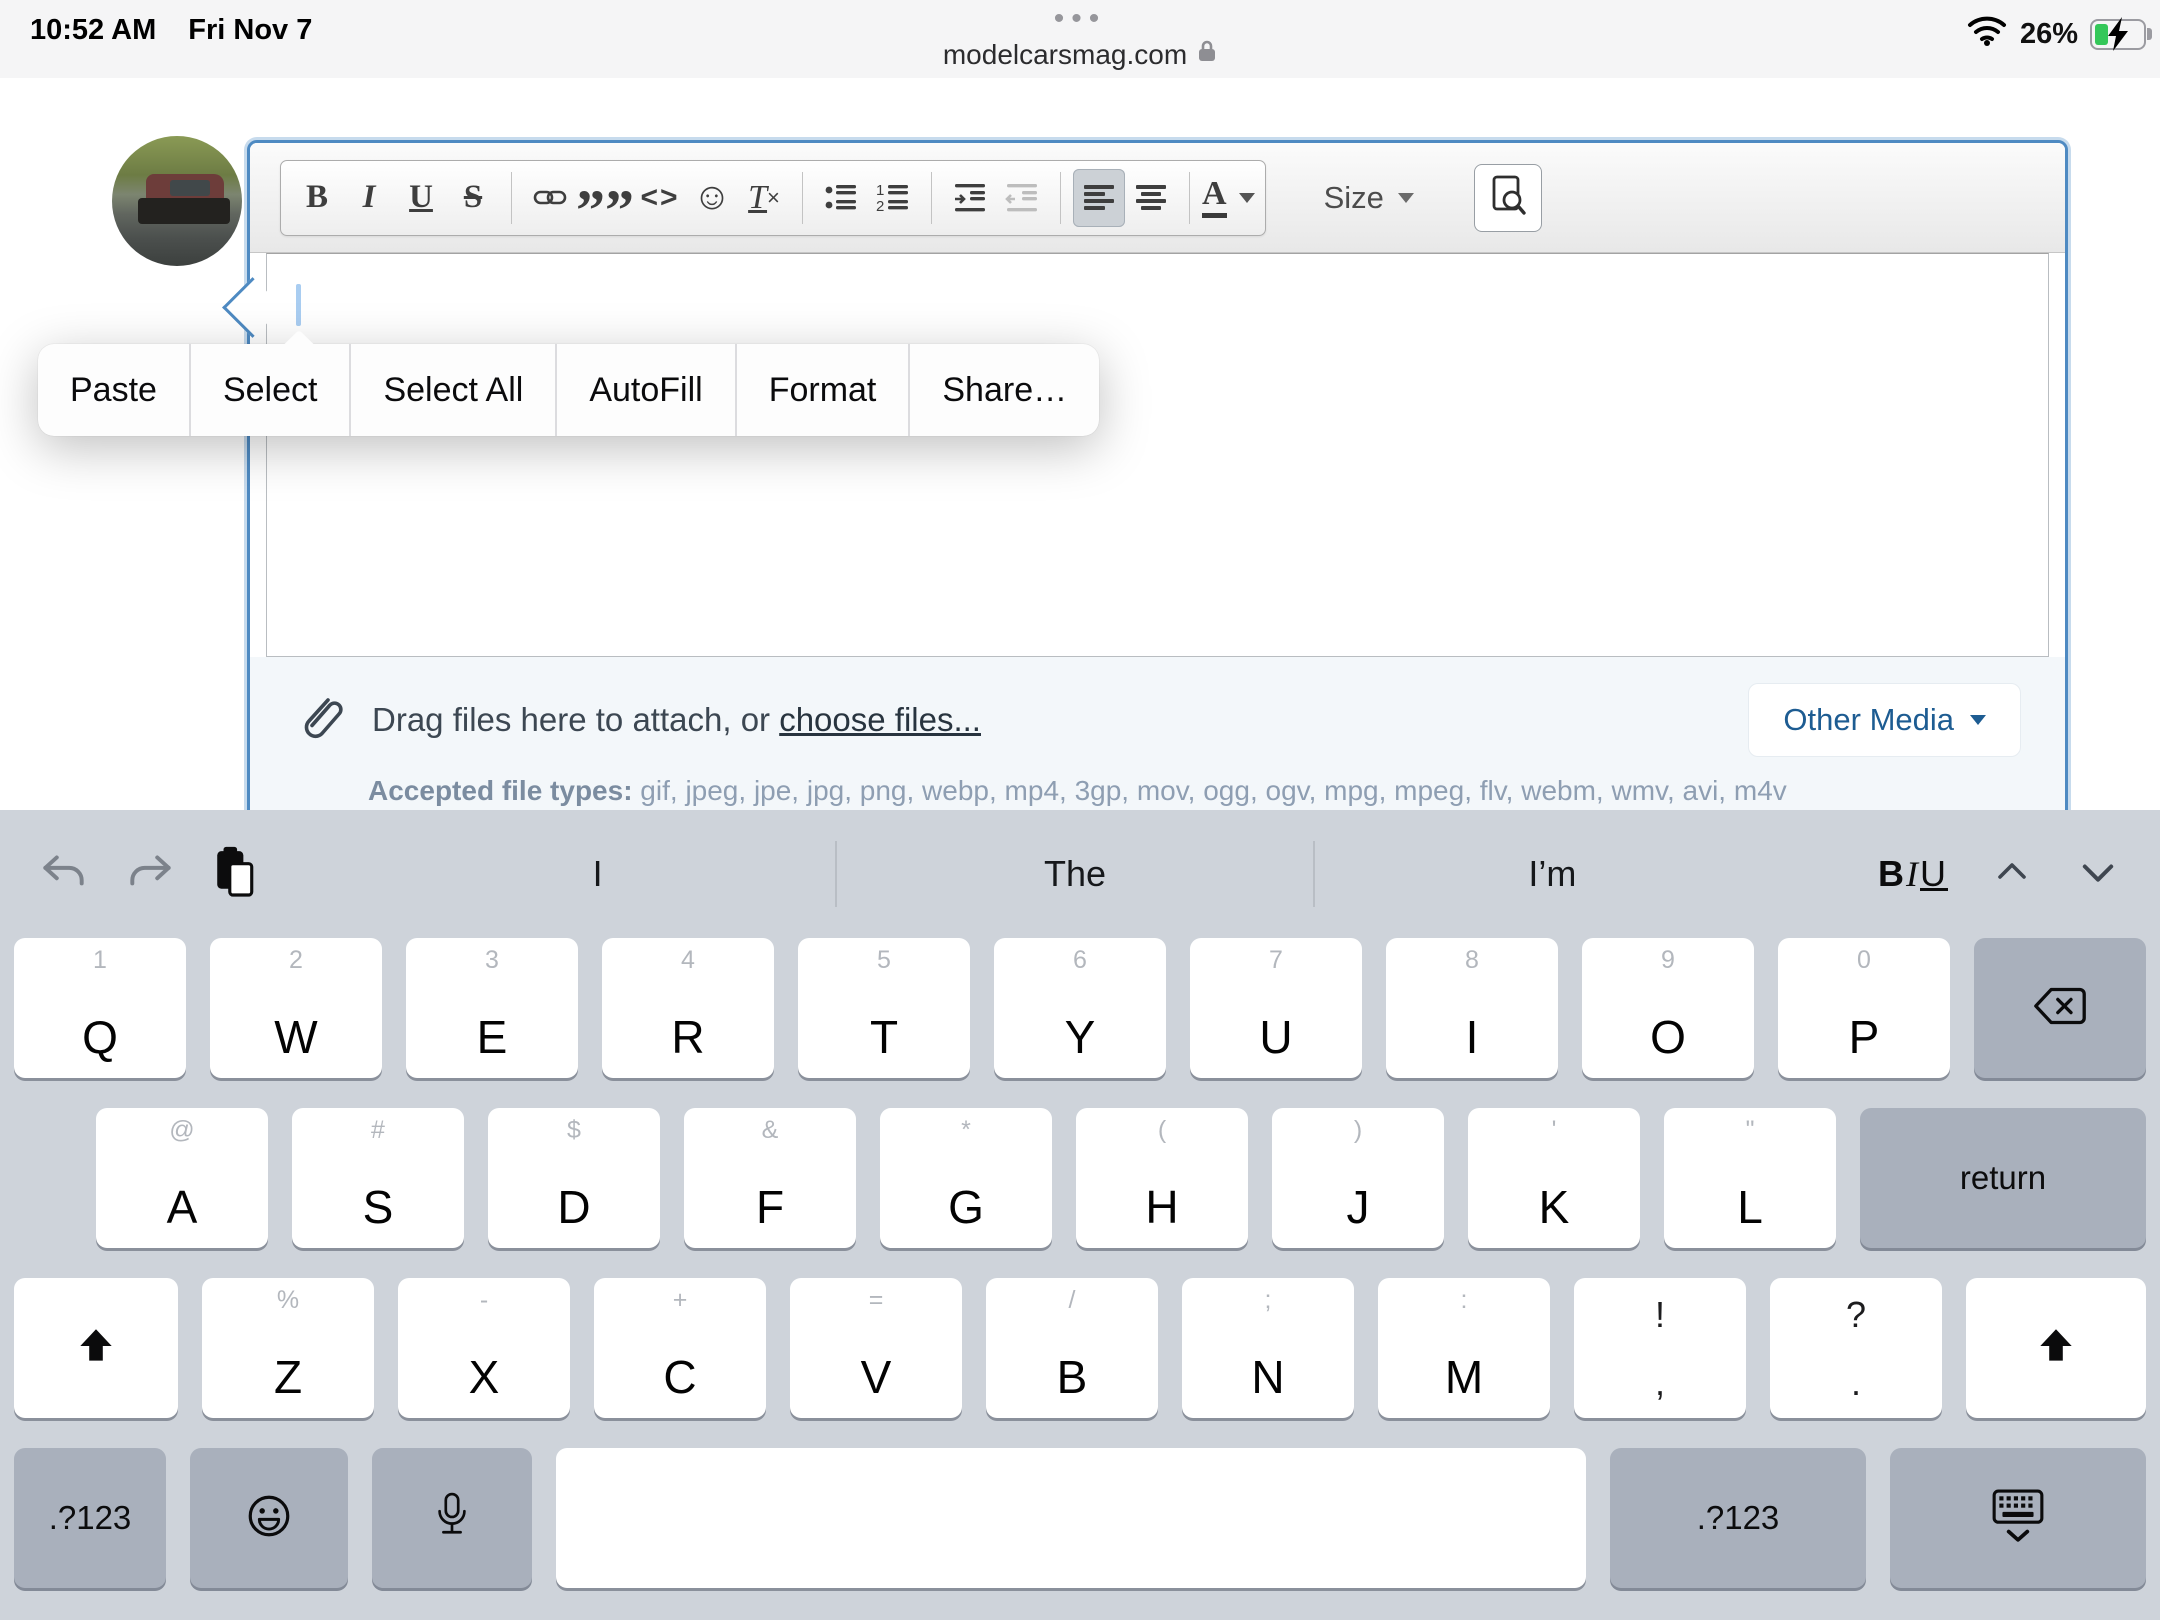  I want to click on emoji-key, so click(269, 1518).